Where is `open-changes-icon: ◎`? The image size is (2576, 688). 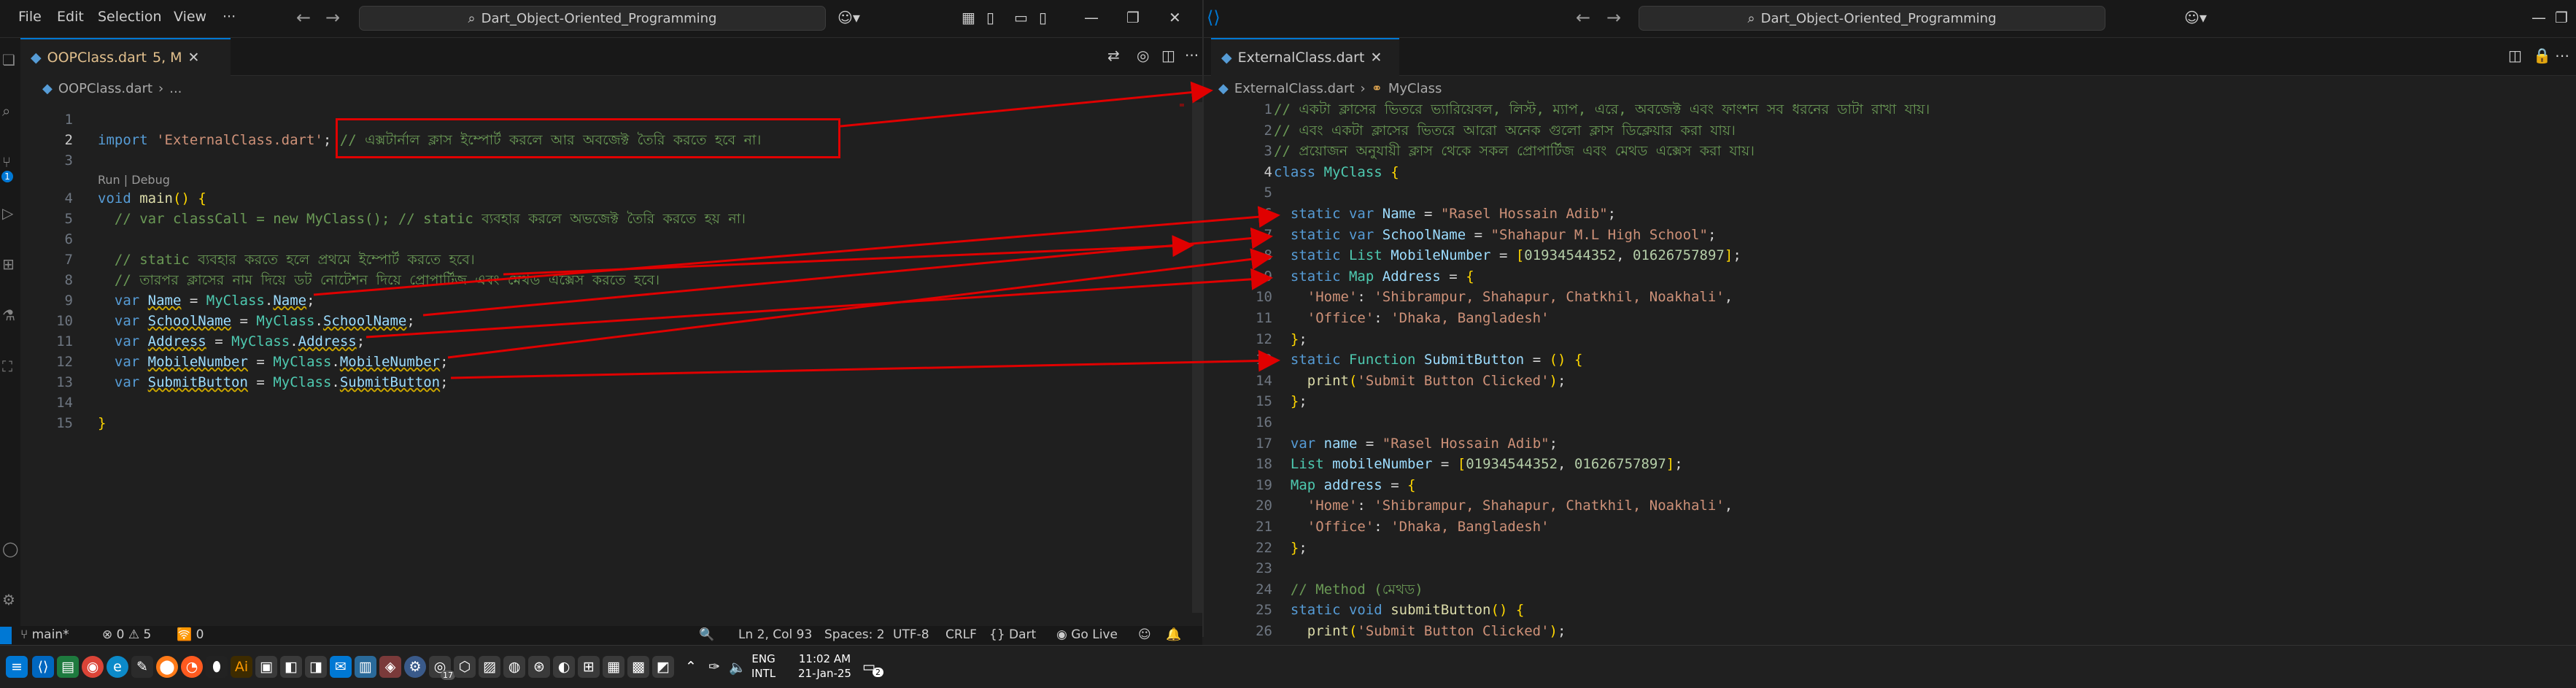
open-changes-icon: ◎ is located at coordinates (1143, 55).